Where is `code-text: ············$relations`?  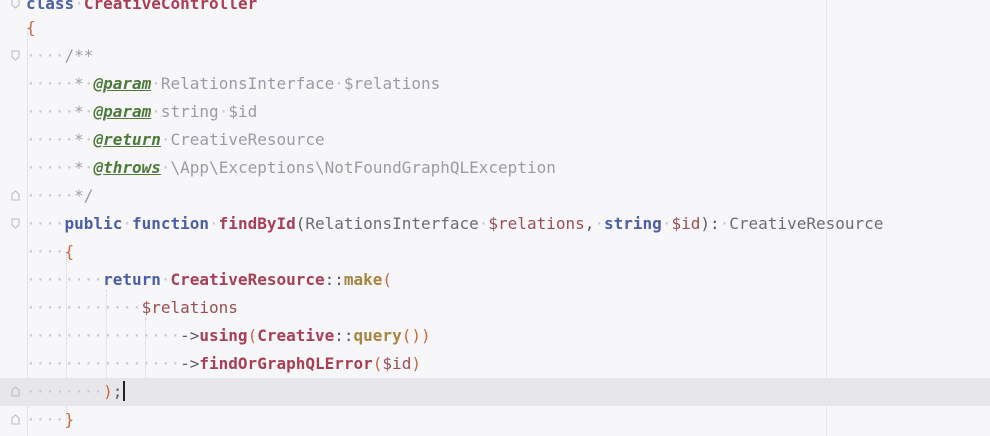
code-text: ············$relations is located at coordinates (132, 308).